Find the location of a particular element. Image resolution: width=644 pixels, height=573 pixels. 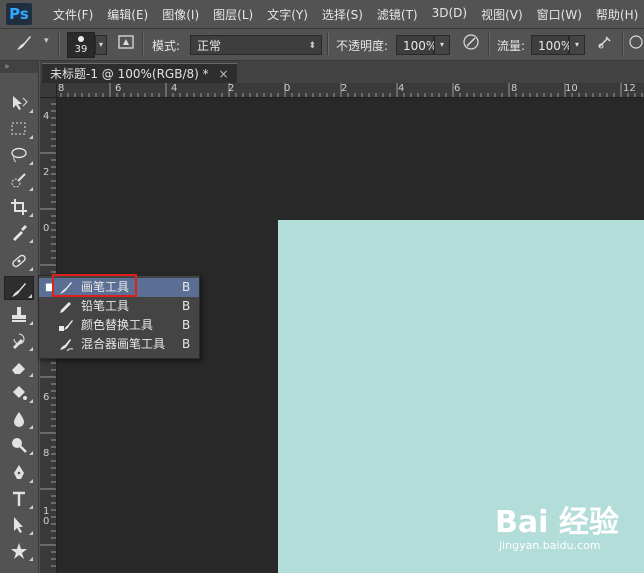

shape-icon is located at coordinates (19, 550).